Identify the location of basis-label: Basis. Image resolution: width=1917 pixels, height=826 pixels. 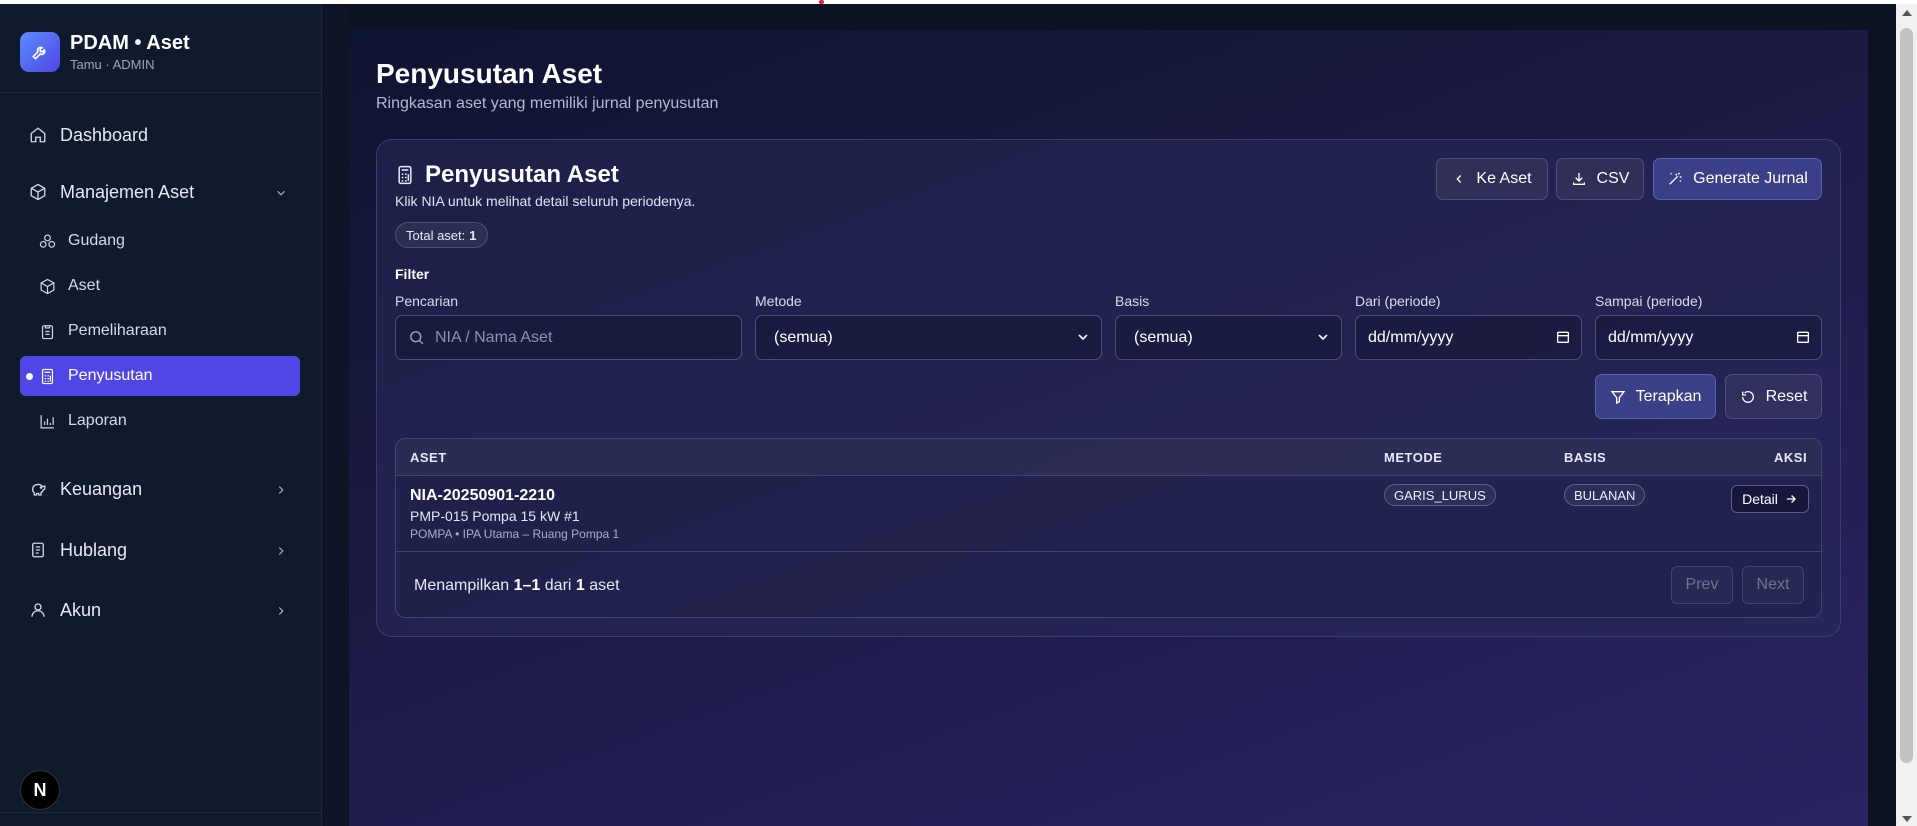
(1132, 301).